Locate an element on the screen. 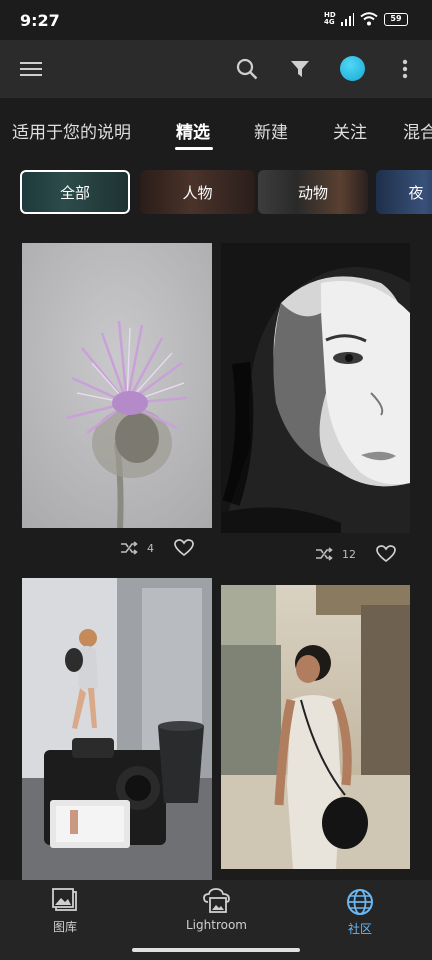 The height and width of the screenshot is (960, 432). home-indicator is located at coordinates (216, 950).